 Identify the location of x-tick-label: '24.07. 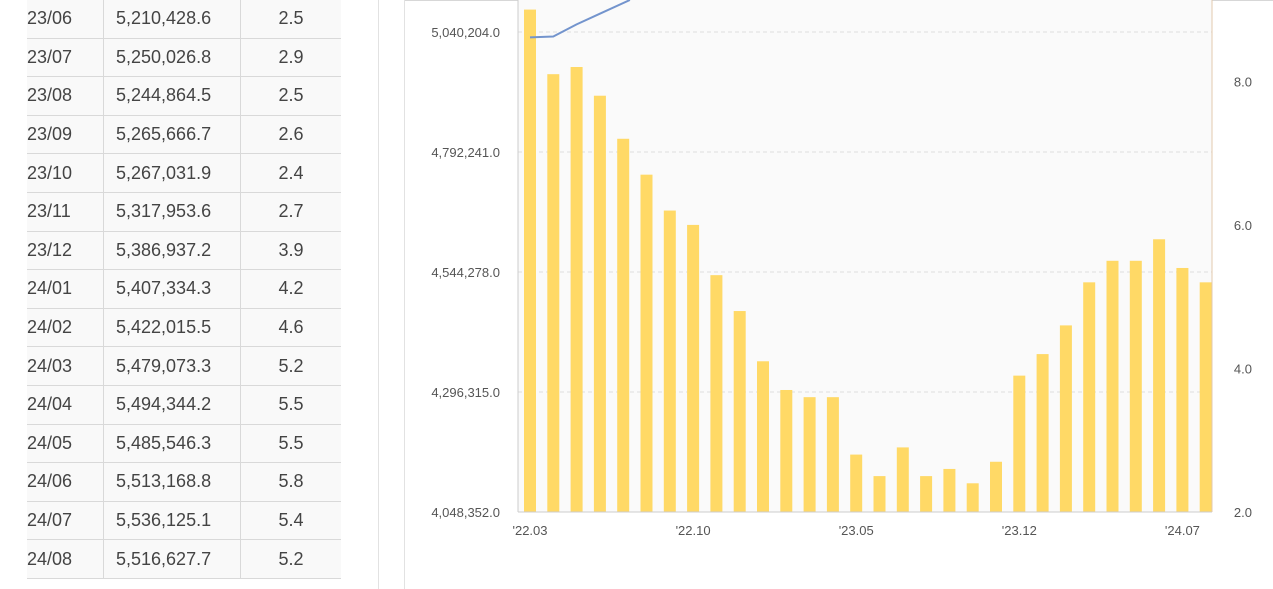
(1182, 530).